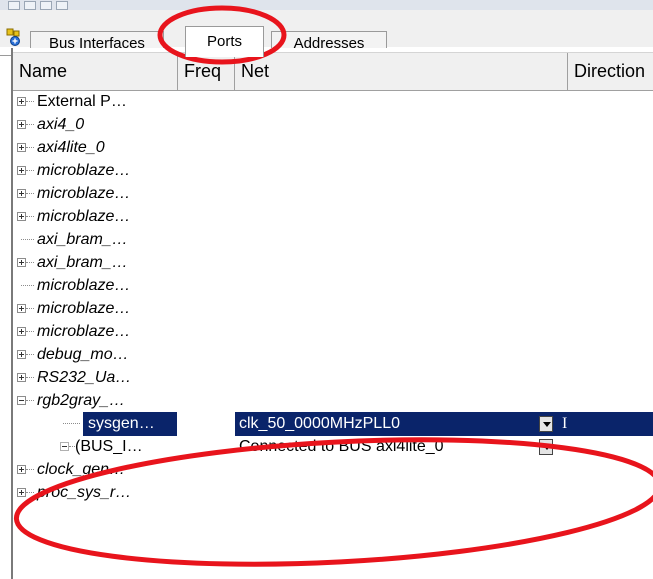  What do you see at coordinates (401, 71) in the screenshot?
I see `column-header-net: Net` at bounding box center [401, 71].